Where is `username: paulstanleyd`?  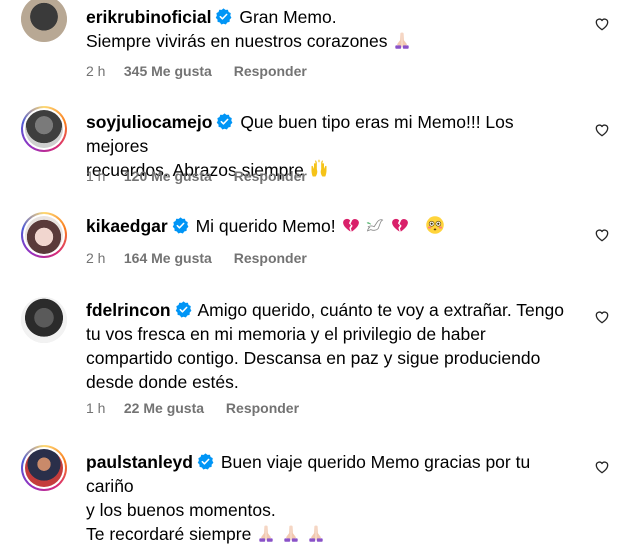
username: paulstanleyd is located at coordinates (139, 462).